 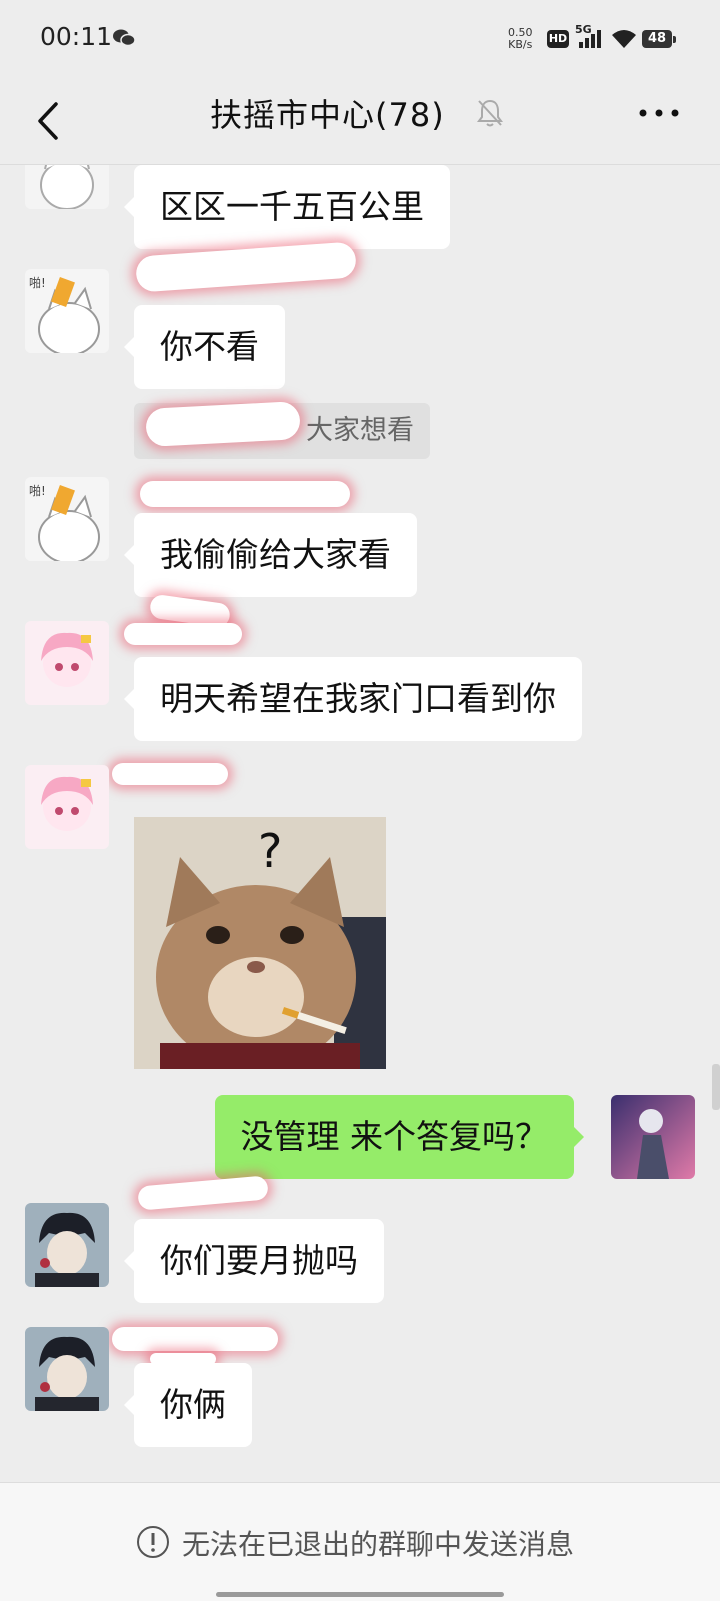 What do you see at coordinates (490, 113) in the screenshot?
I see `muted-bell-icon` at bounding box center [490, 113].